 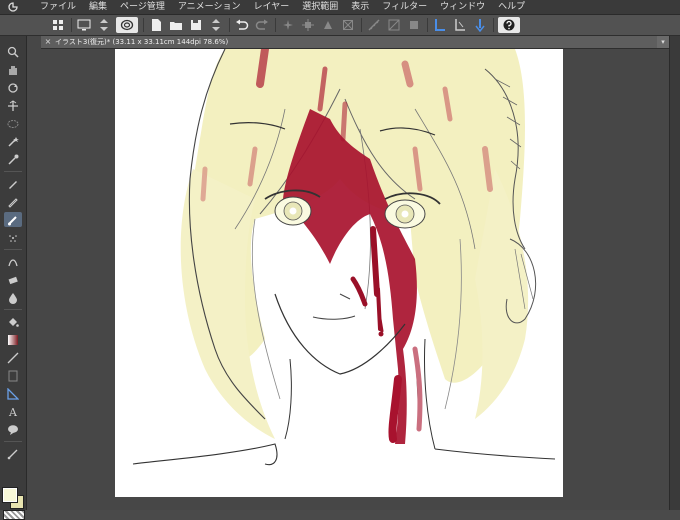 I want to click on correct-line-icon, so click(x=13, y=453).